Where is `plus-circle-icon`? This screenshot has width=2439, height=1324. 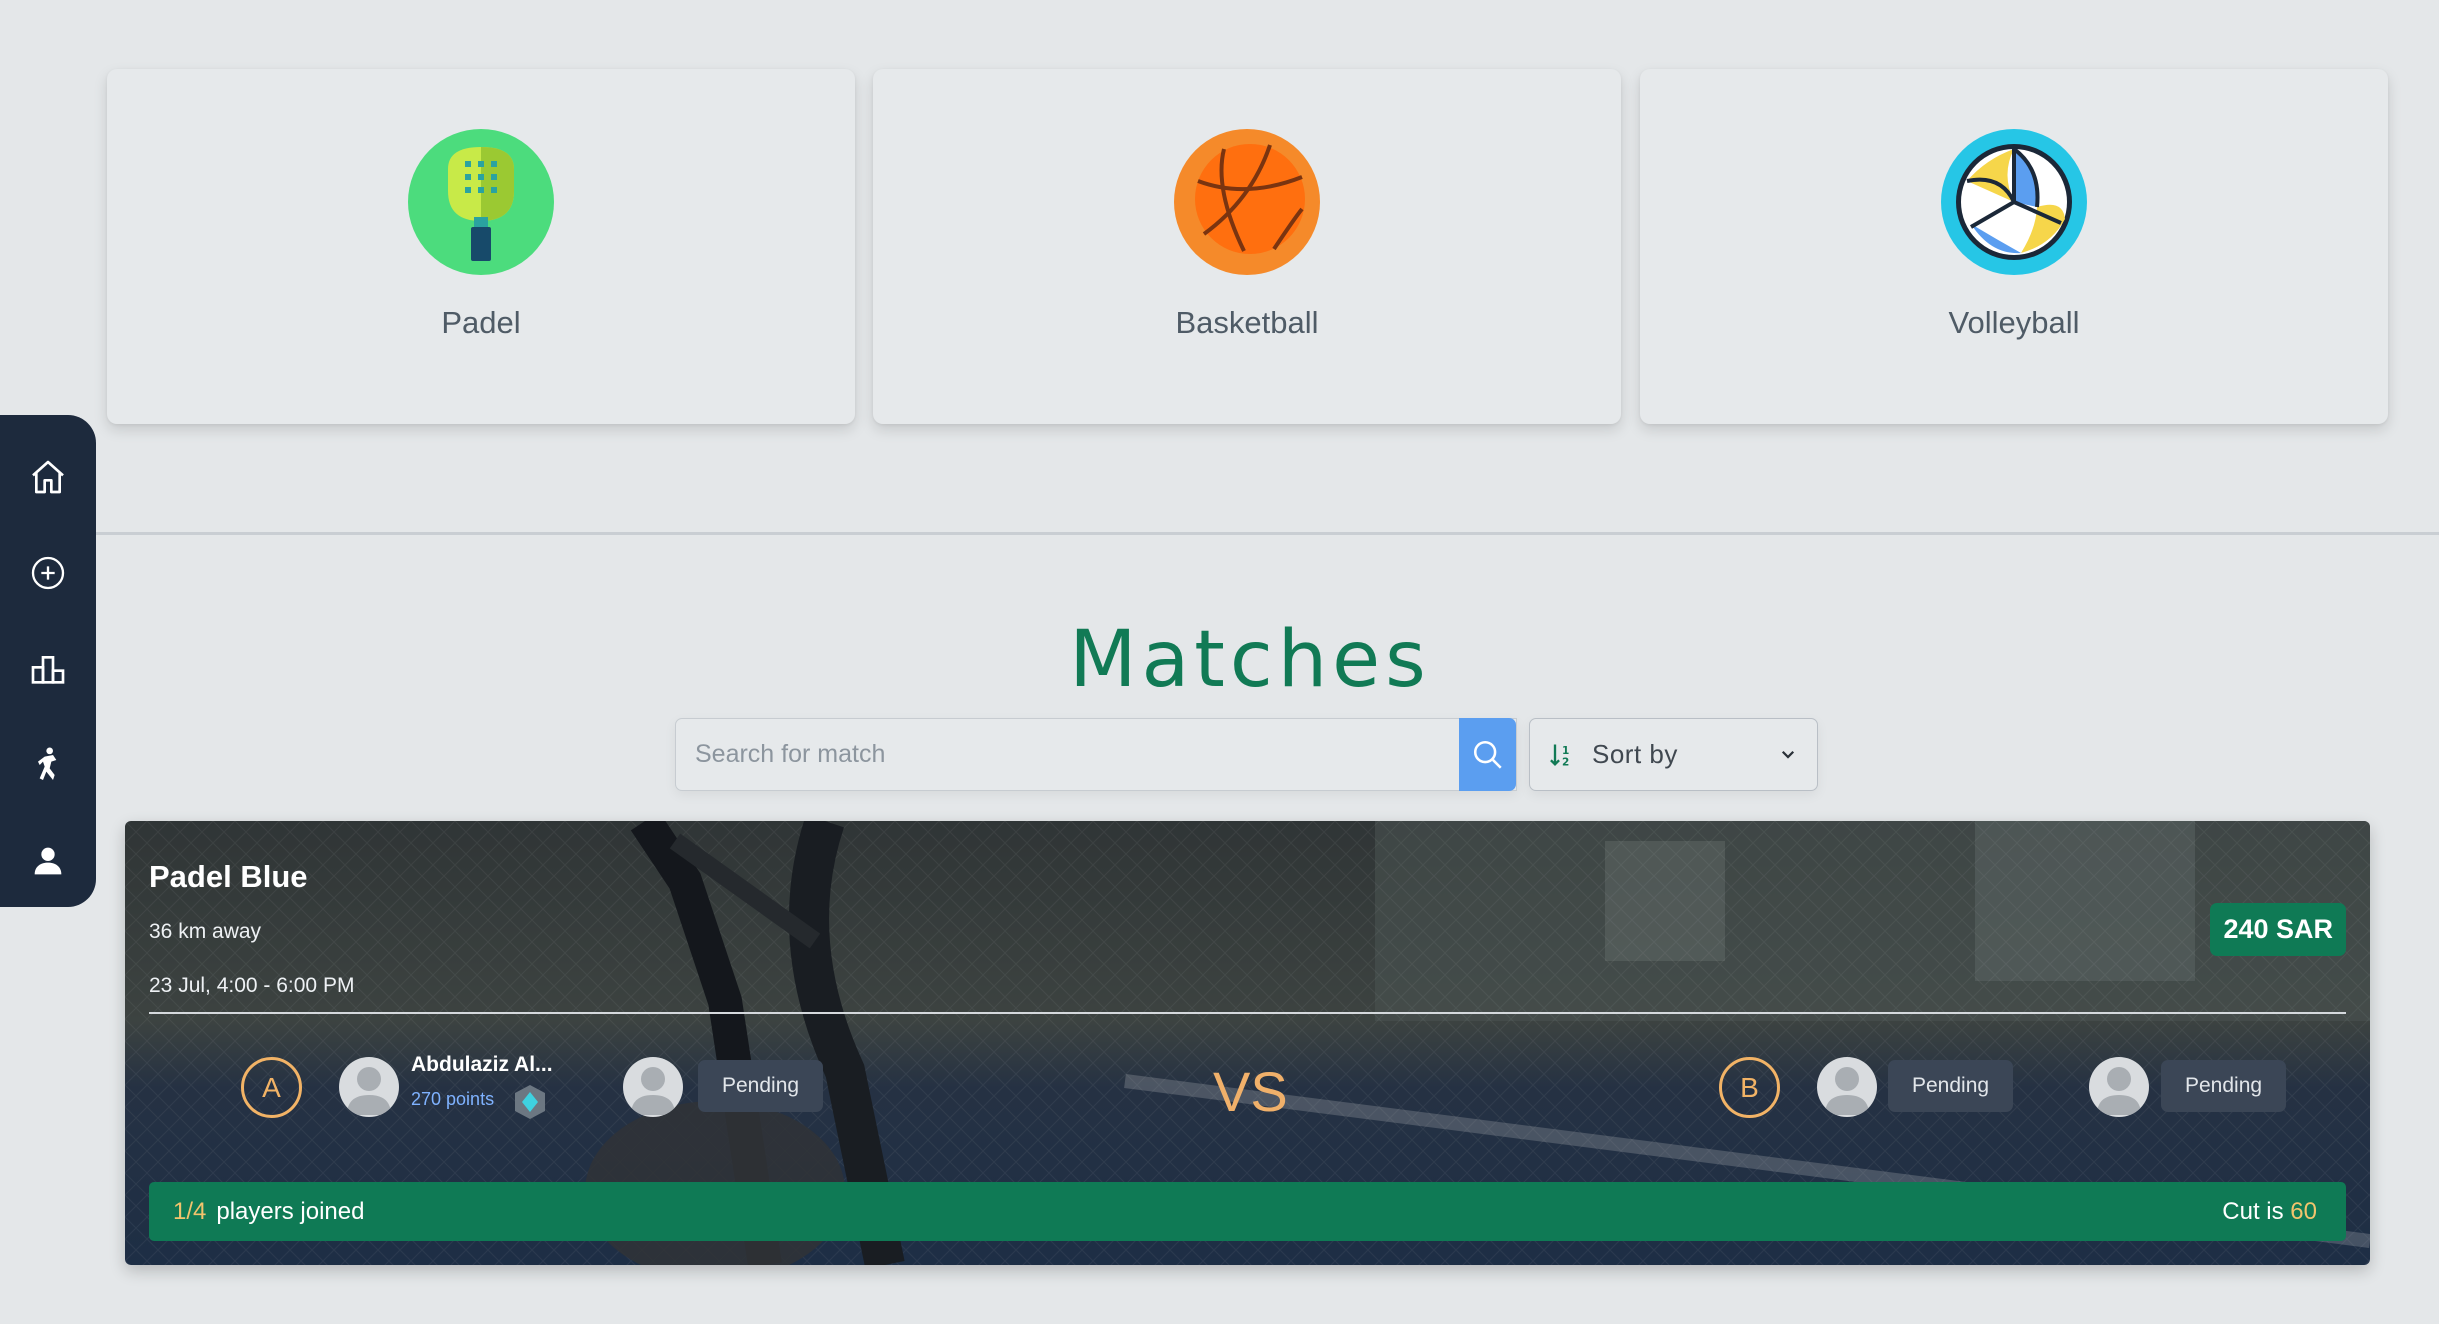
plus-circle-icon is located at coordinates (48, 573).